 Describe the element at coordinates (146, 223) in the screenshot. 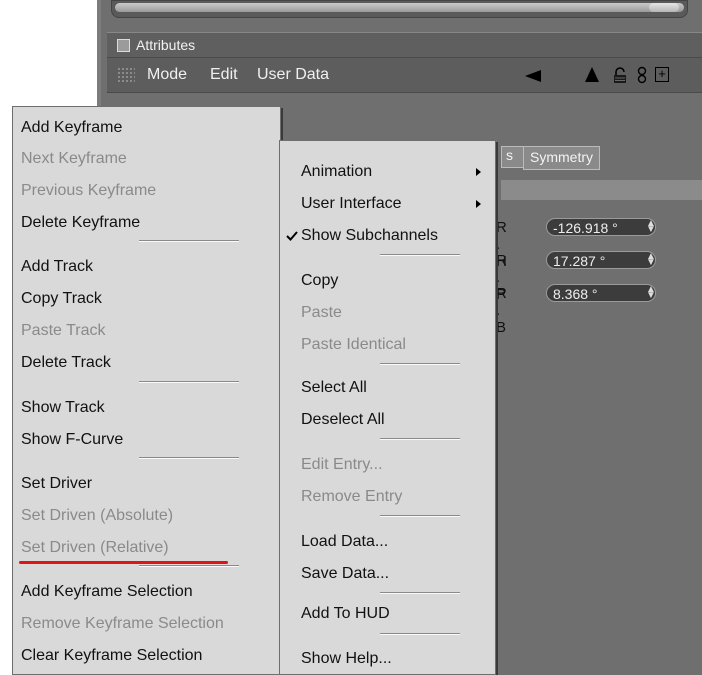

I see `menu-item-delete-keyframe: Delete Keyframe` at that location.